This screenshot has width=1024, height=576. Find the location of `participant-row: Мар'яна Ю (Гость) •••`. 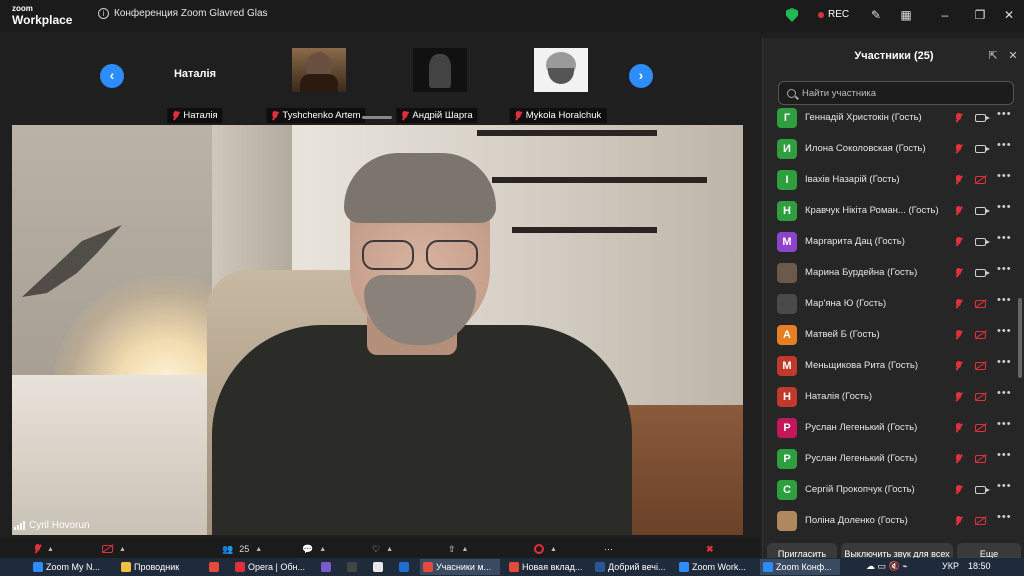

participant-row: Мар'яна Ю (Гость) ••• is located at coordinates (888, 303).